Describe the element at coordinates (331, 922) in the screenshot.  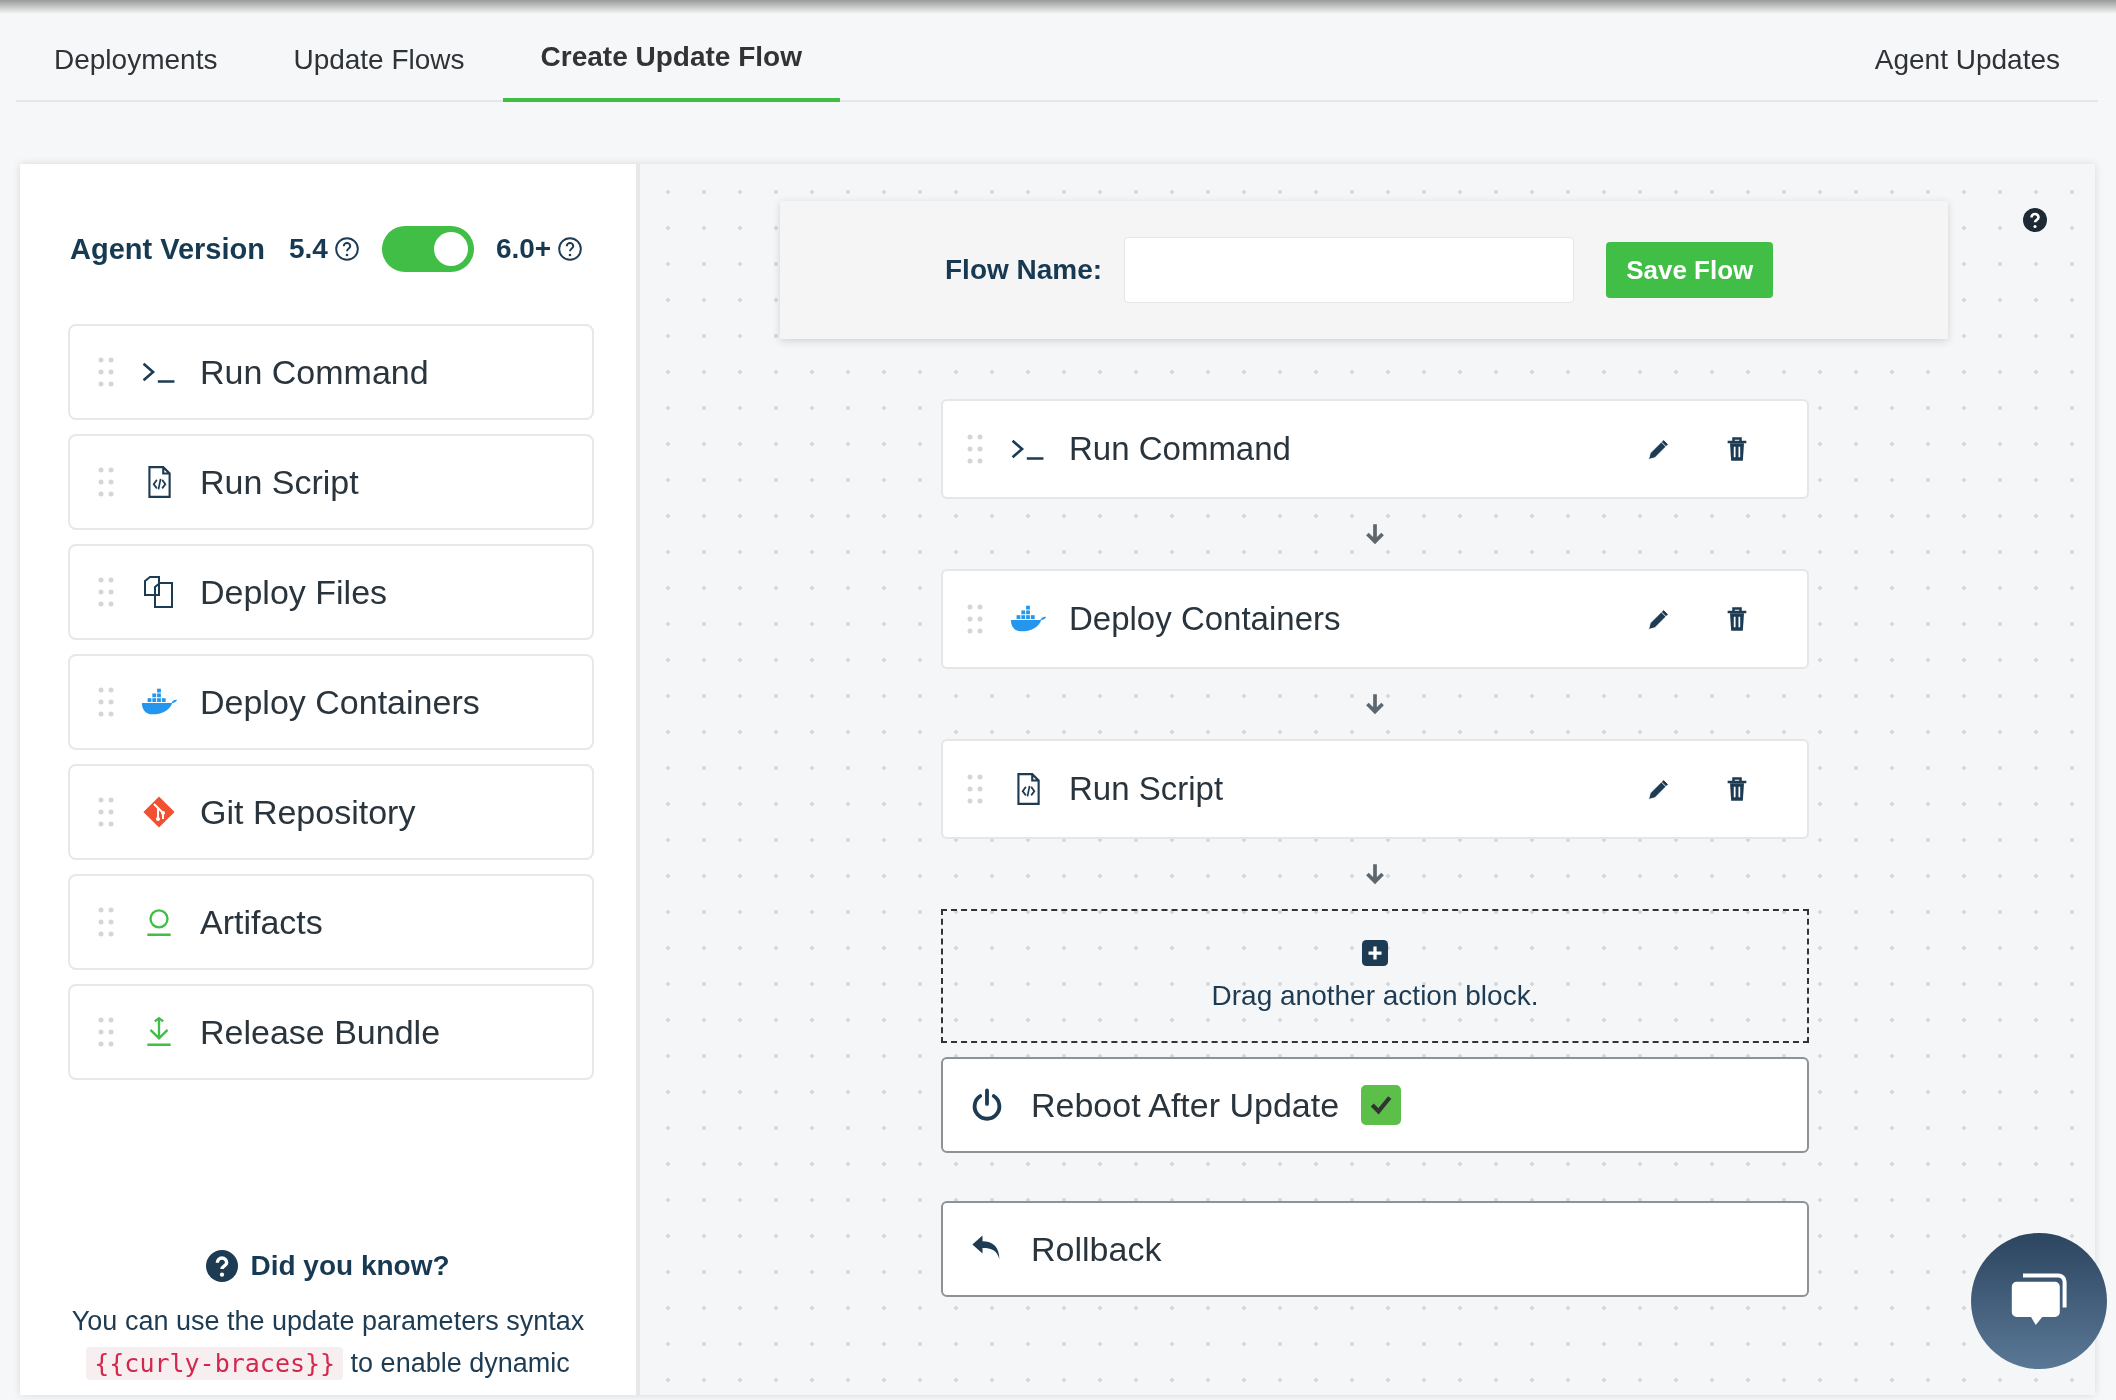
I see `action-block: Artifacts` at that location.